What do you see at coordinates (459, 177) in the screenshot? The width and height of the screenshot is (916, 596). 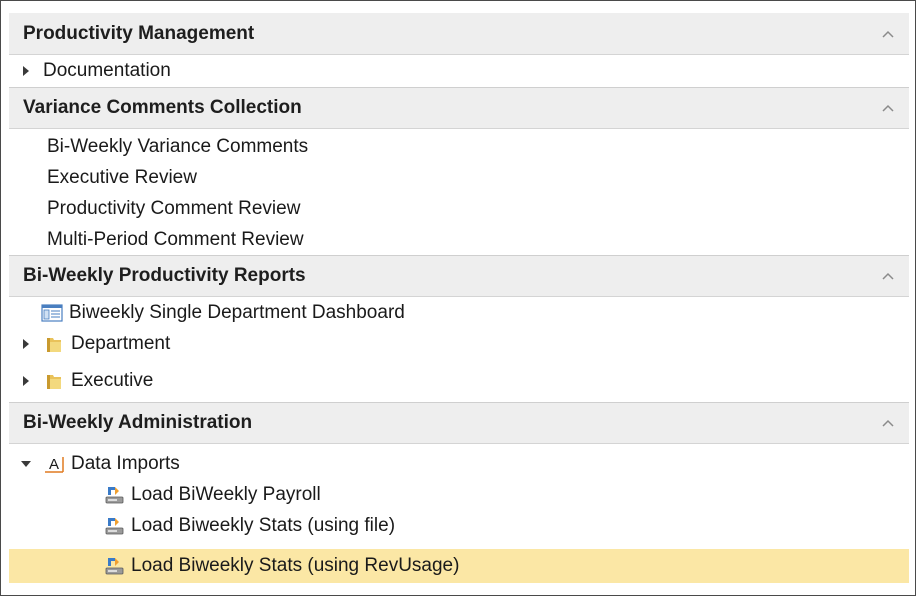 I see `list-item-executive-review: Executive Review` at bounding box center [459, 177].